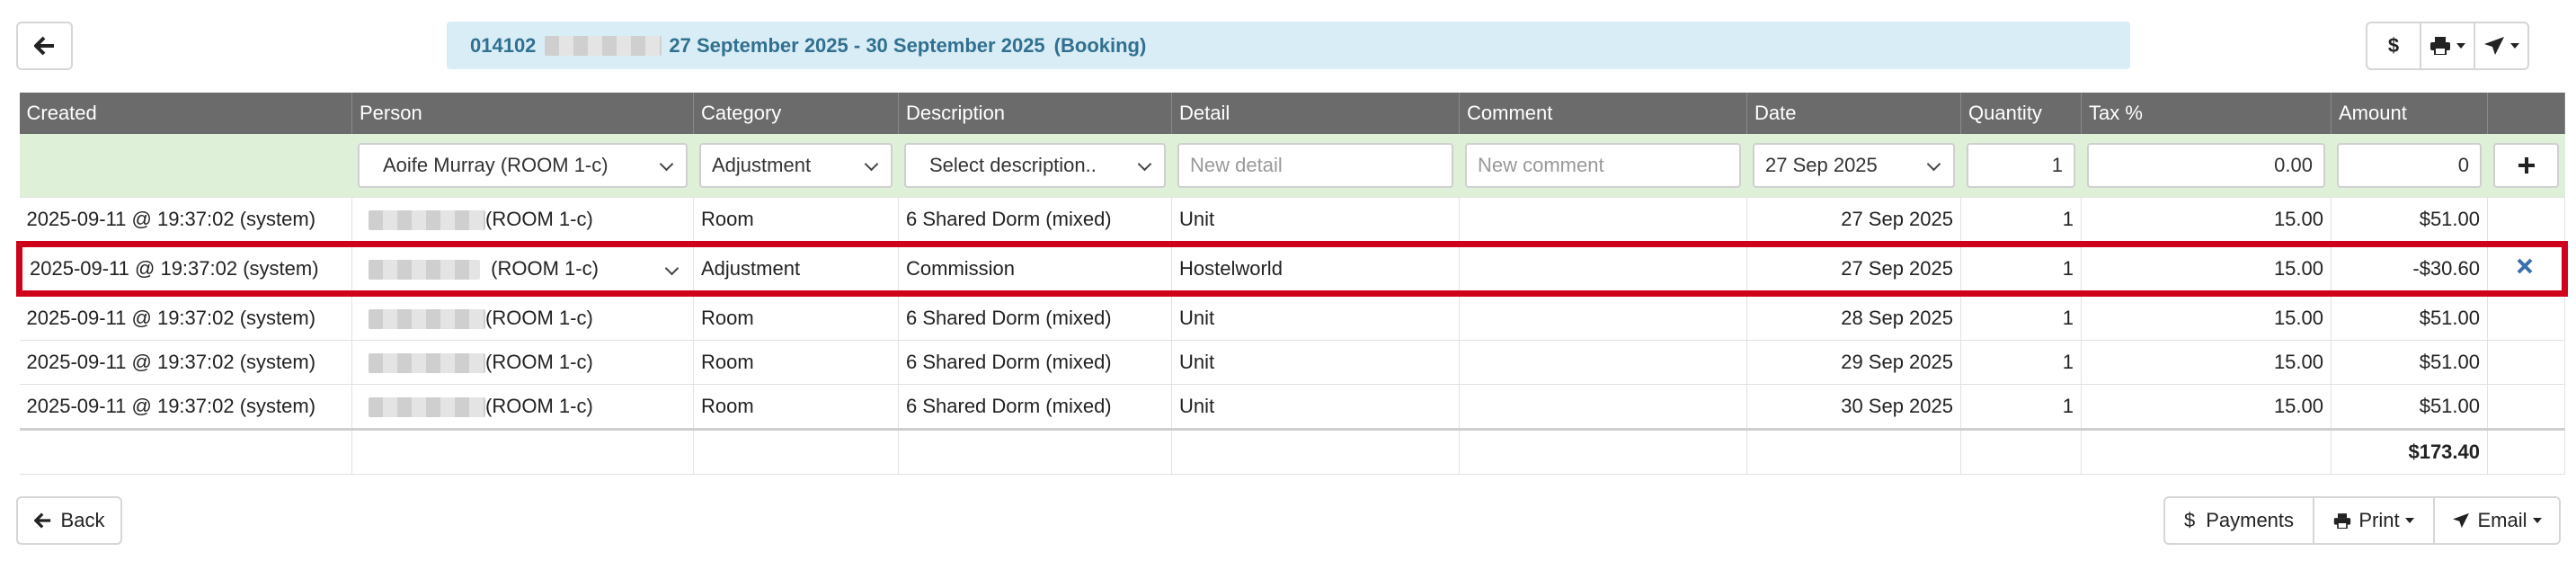 The image size is (2576, 561). What do you see at coordinates (2526, 113) in the screenshot?
I see `col-actions` at bounding box center [2526, 113].